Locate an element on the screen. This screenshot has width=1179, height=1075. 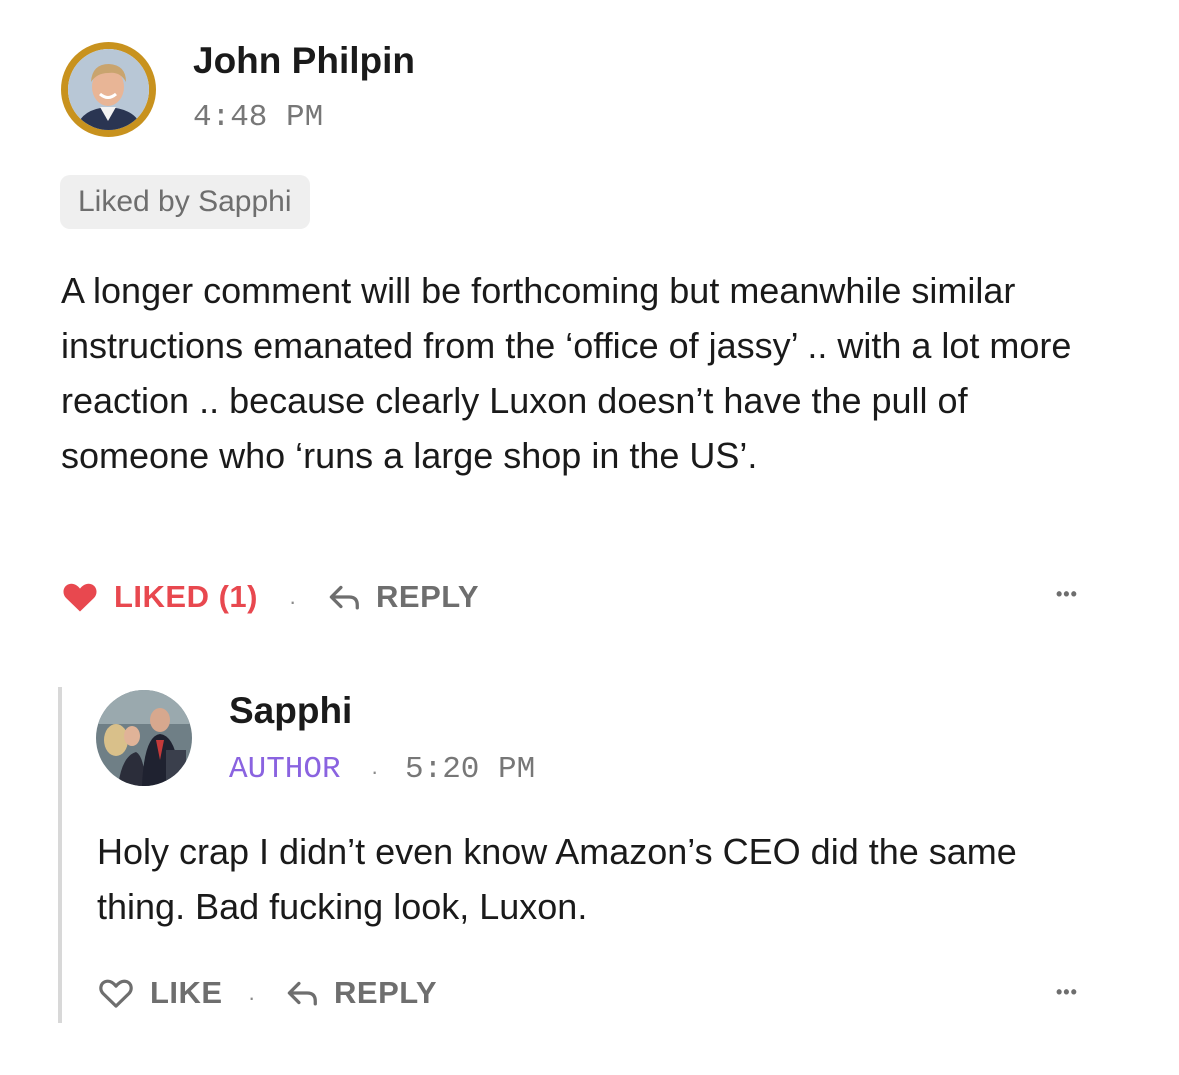
author-role-badge: AUTHOR is located at coordinates (285, 769).